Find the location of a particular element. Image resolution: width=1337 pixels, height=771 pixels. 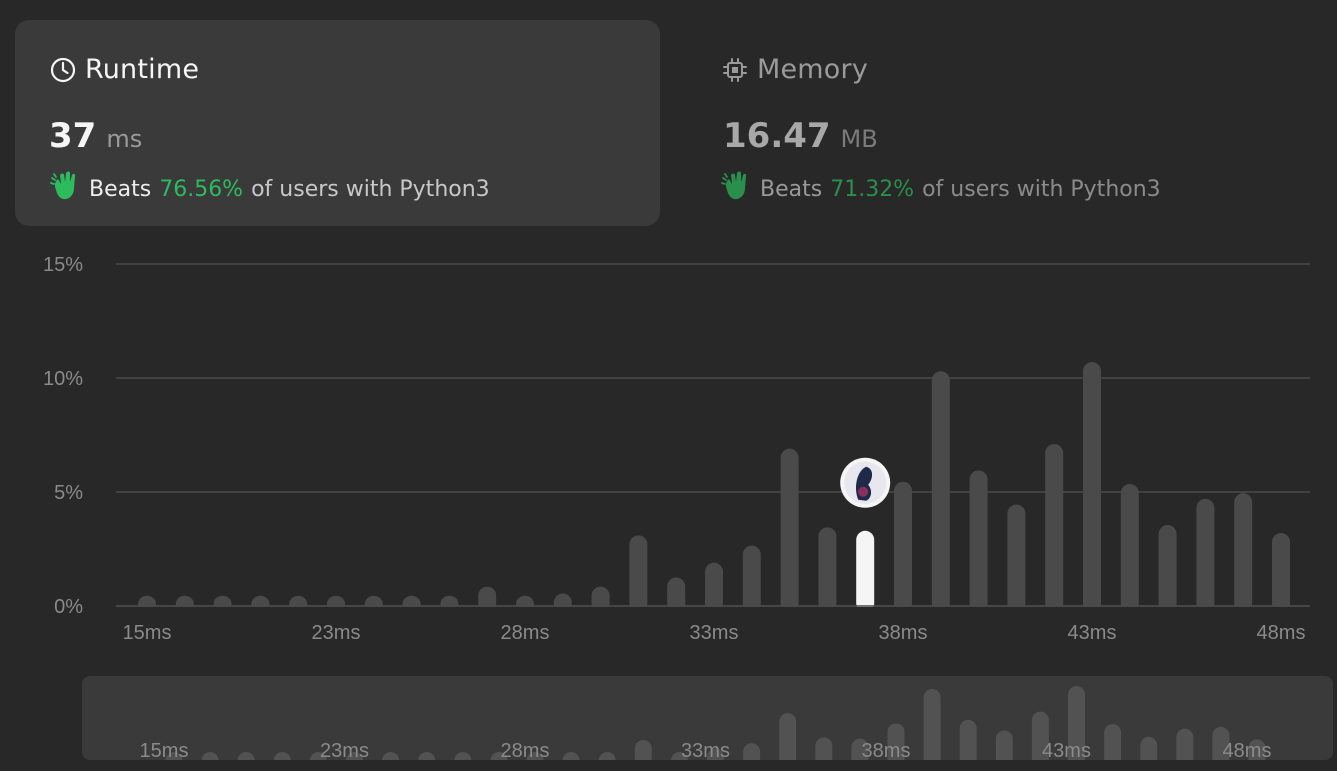

runtime-value-number: 37 is located at coordinates (73, 136).